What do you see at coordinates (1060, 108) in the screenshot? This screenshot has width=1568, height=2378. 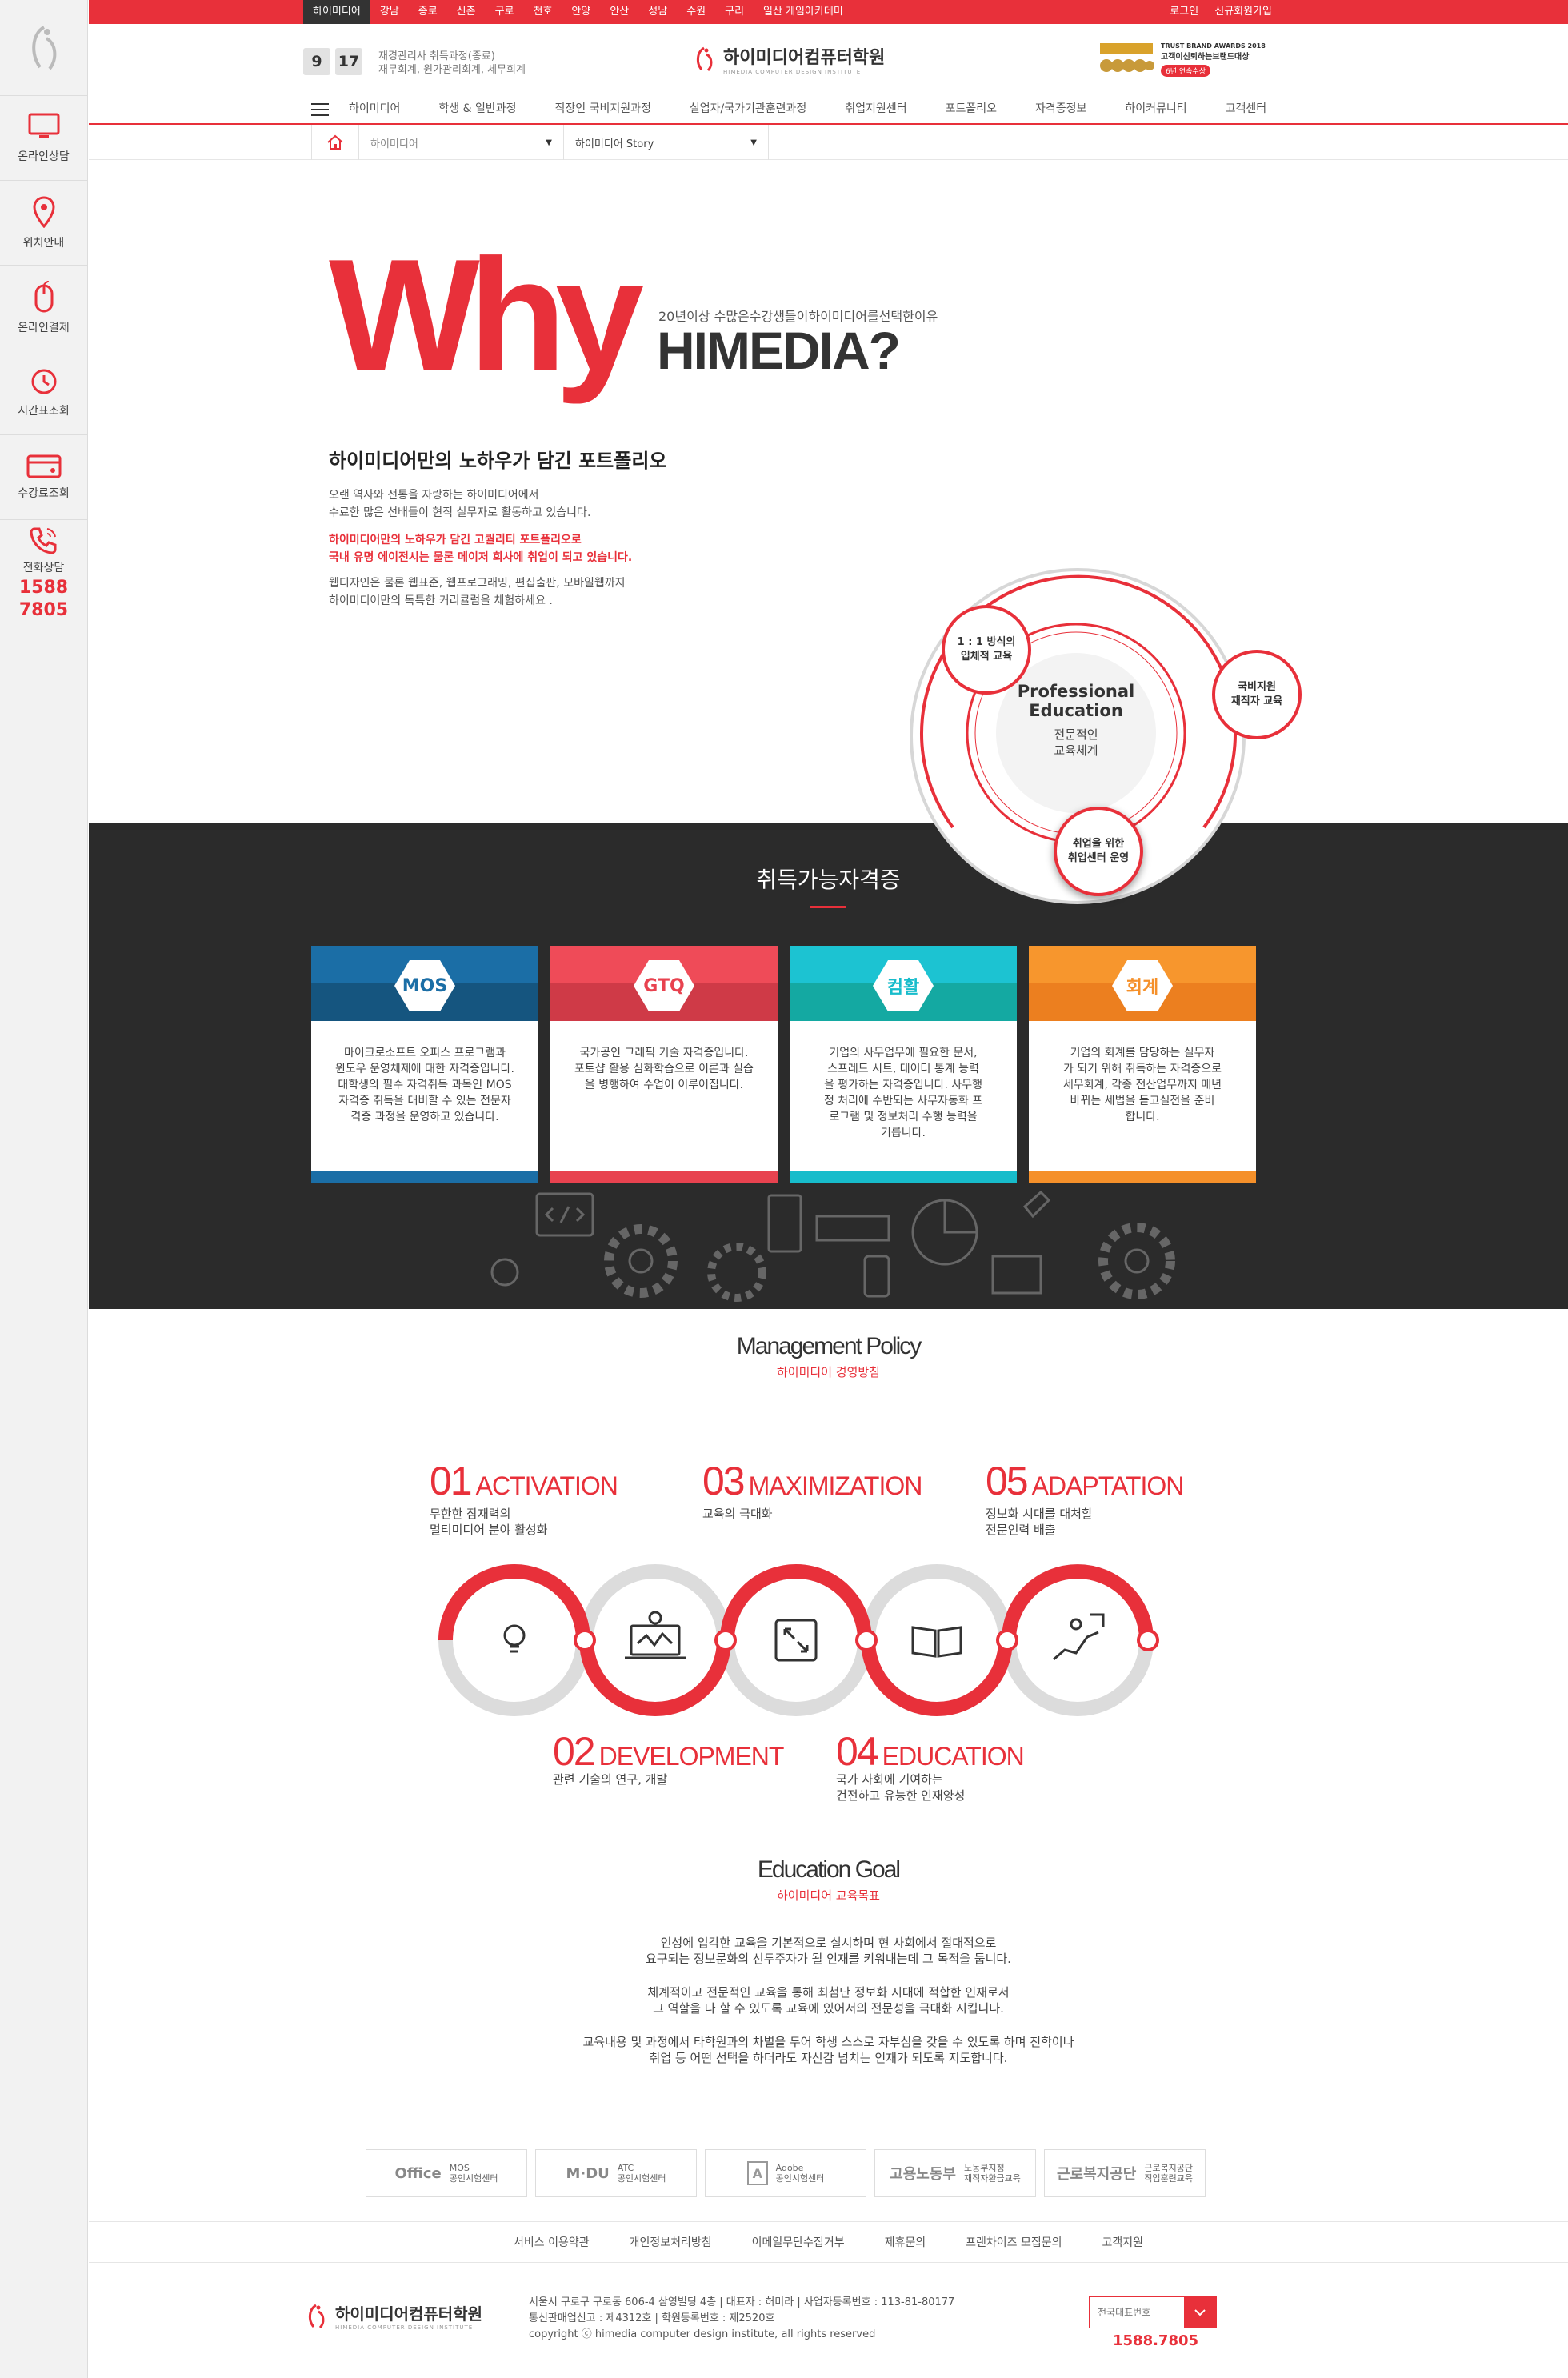 I see `nav-item: 자격증정보` at bounding box center [1060, 108].